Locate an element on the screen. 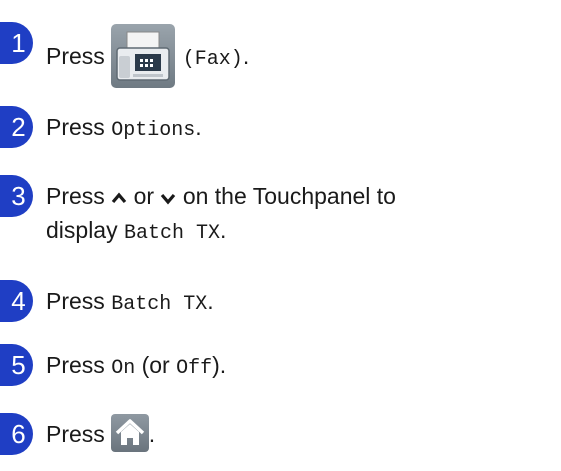  code-options: Options is located at coordinates (153, 130).